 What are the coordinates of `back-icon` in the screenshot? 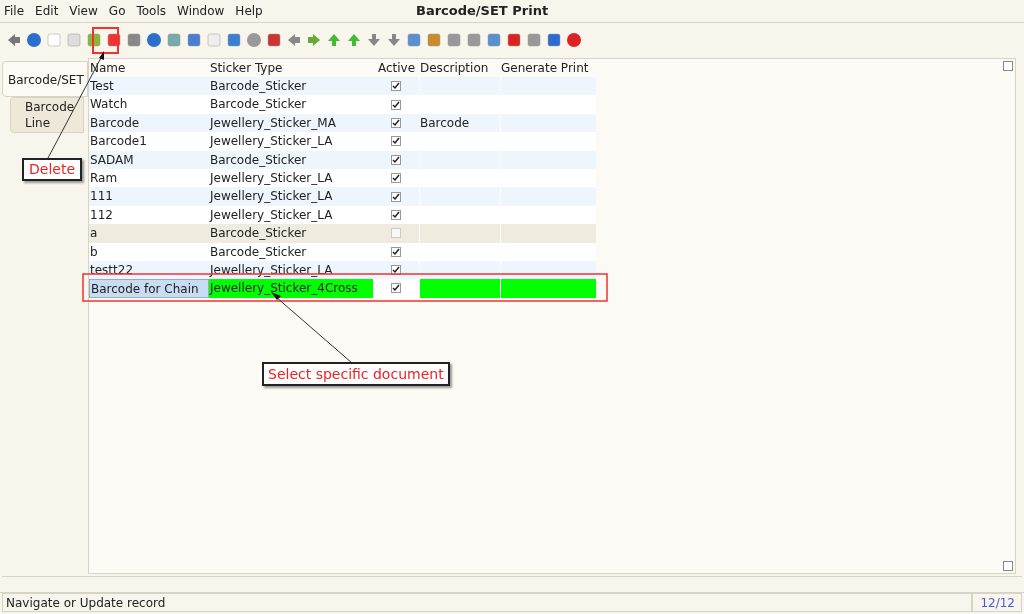 It's located at (294, 39).